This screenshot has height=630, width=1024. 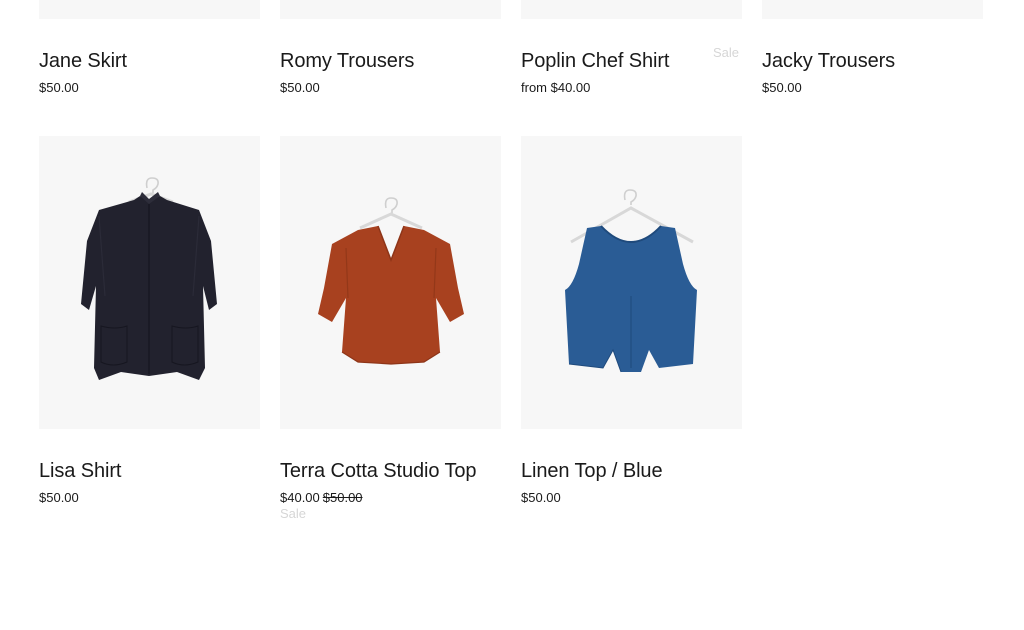 What do you see at coordinates (347, 61) in the screenshot?
I see `product-title: Romy Trousers` at bounding box center [347, 61].